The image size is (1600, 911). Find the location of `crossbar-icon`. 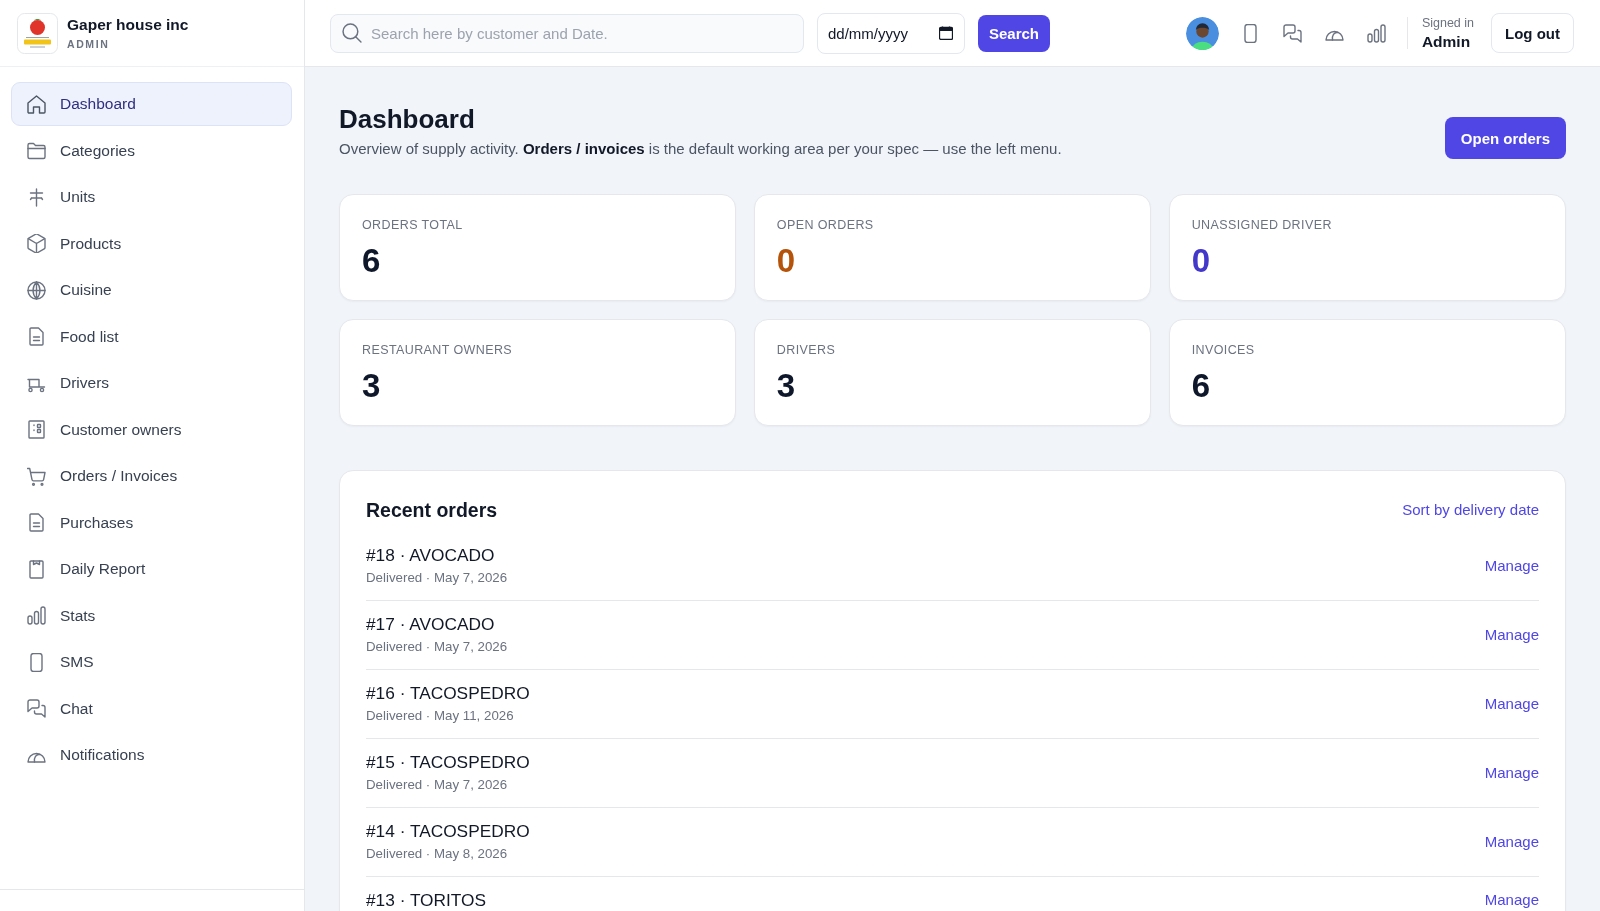

crossbar-icon is located at coordinates (36, 197).